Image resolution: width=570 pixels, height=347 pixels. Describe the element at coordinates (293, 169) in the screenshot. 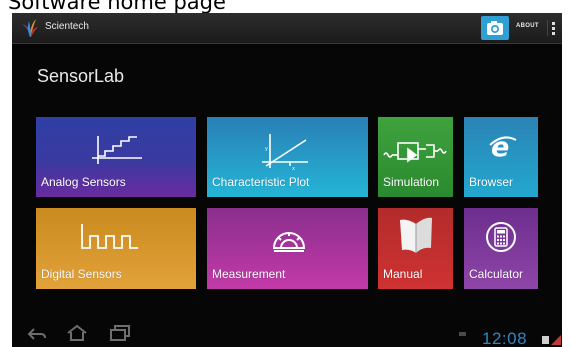

I see `svg-text: x` at that location.